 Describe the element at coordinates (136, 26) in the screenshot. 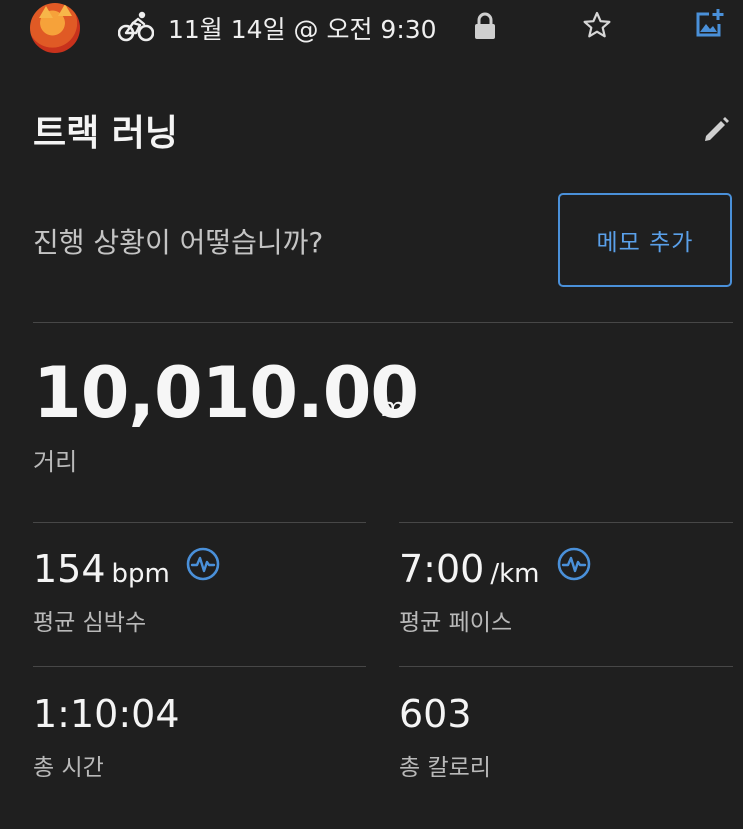

I see `cycling-icon` at that location.